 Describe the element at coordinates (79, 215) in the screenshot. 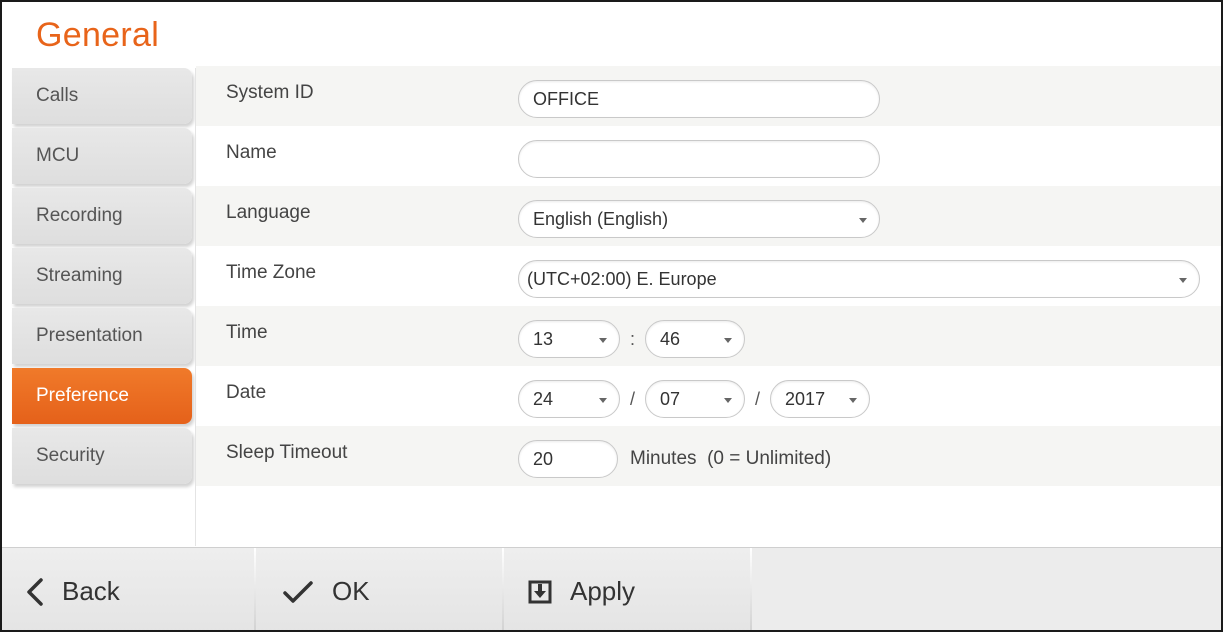

I see `sidebar-item-label: Recording` at that location.